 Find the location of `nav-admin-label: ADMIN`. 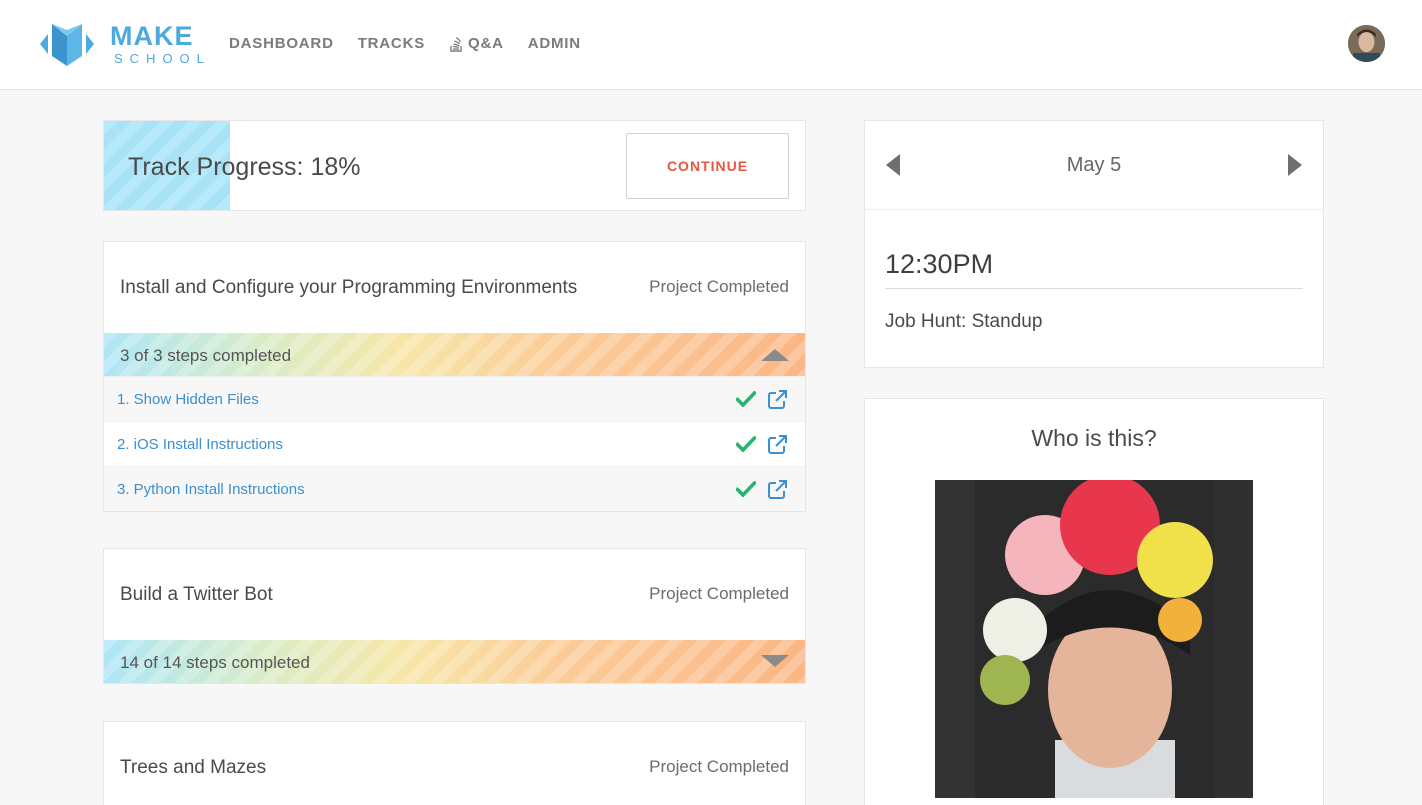

nav-admin-label: ADMIN is located at coordinates (554, 43).